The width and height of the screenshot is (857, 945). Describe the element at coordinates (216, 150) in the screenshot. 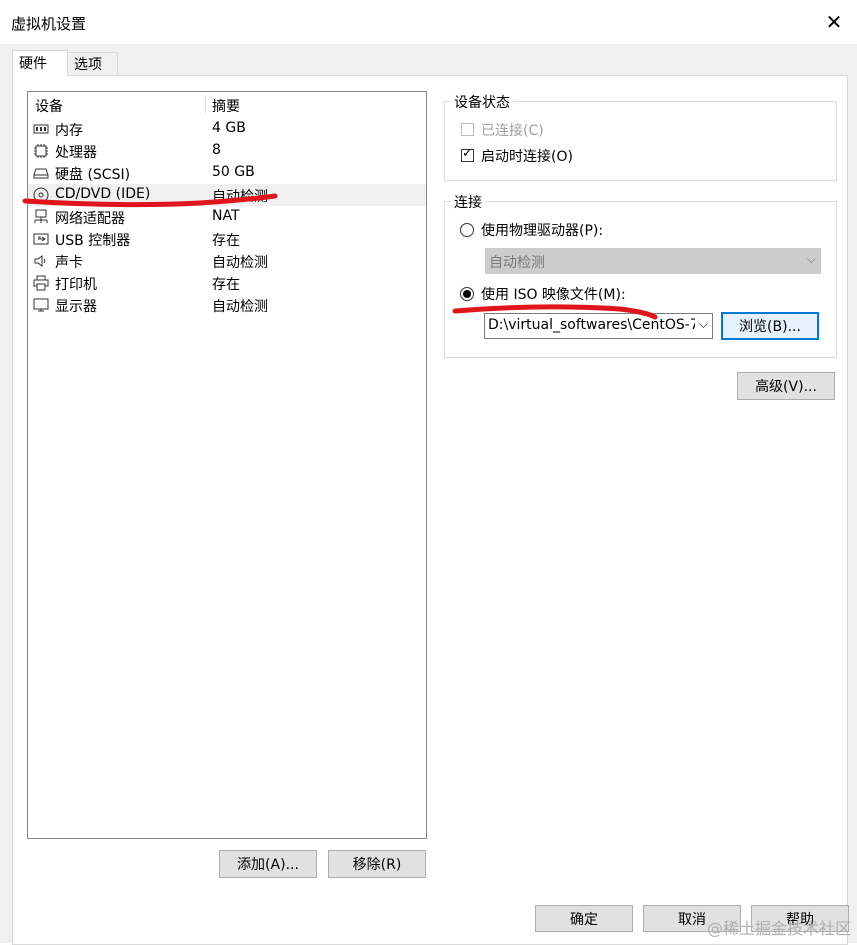

I see `device-summary: 8` at that location.